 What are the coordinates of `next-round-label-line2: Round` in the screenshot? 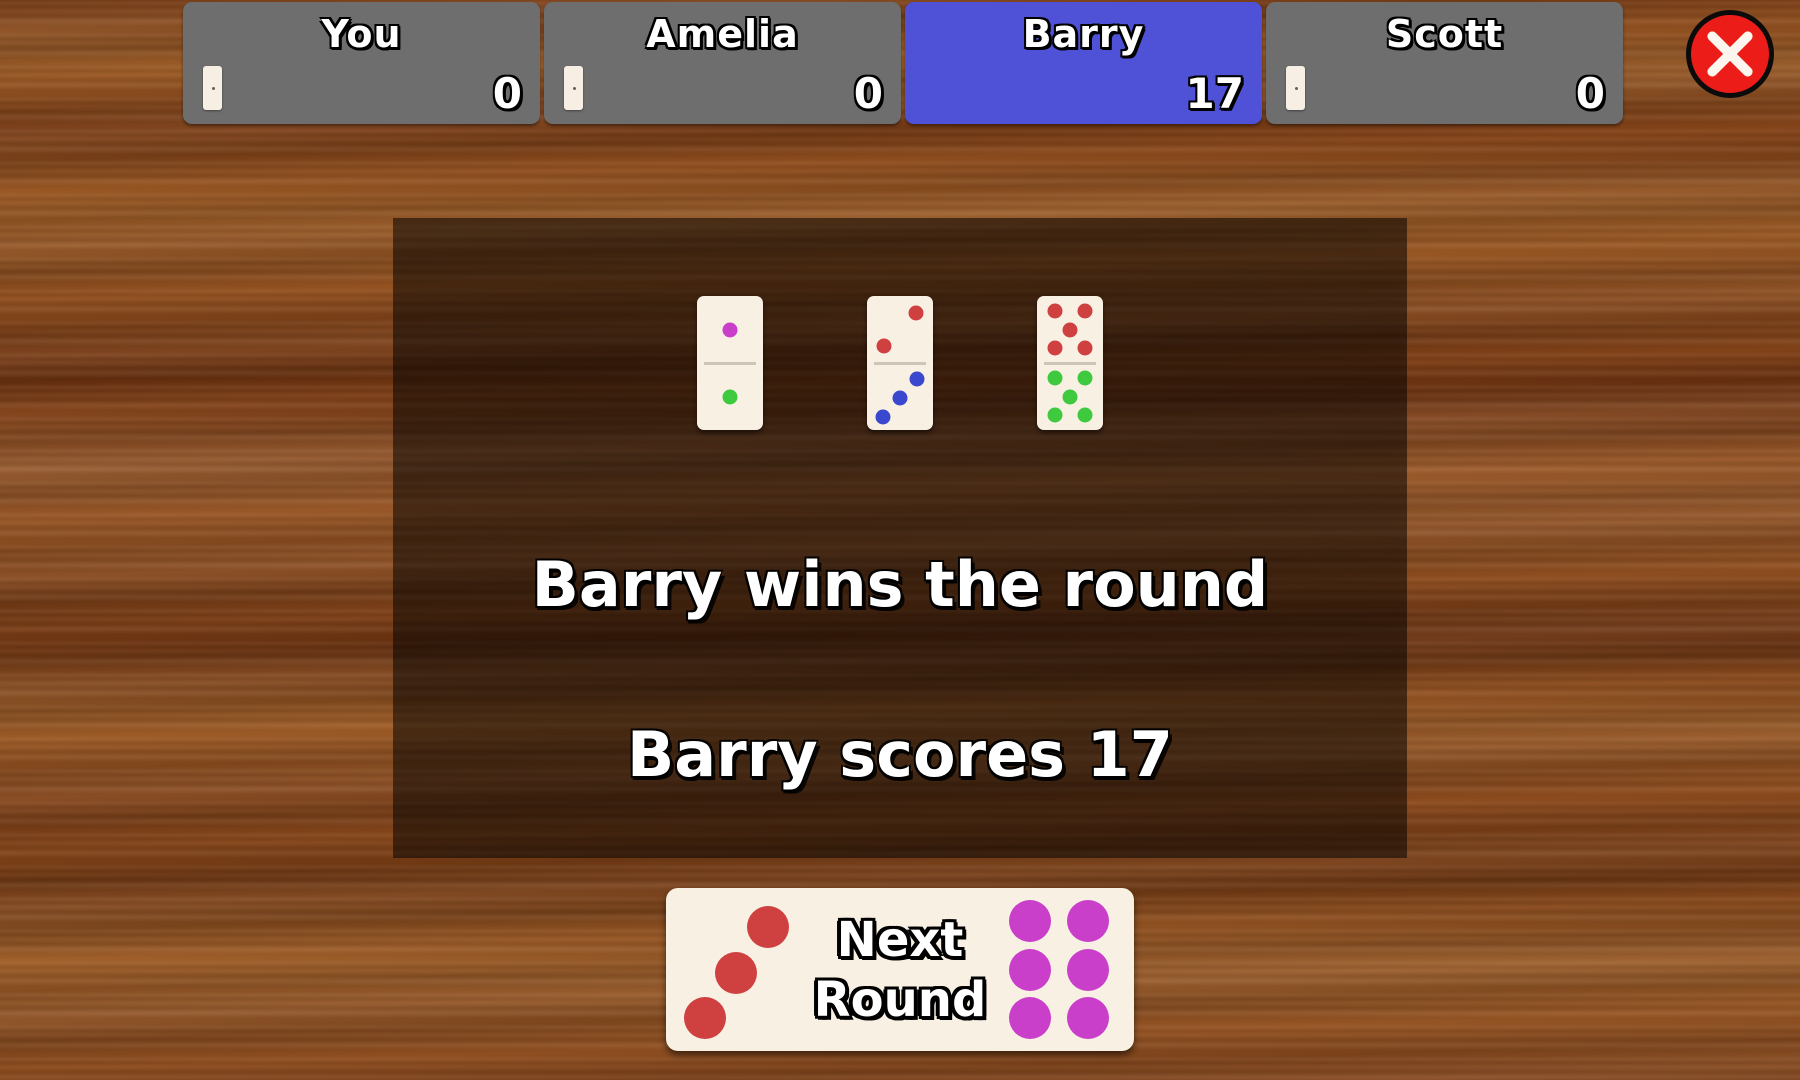 It's located at (900, 1000).